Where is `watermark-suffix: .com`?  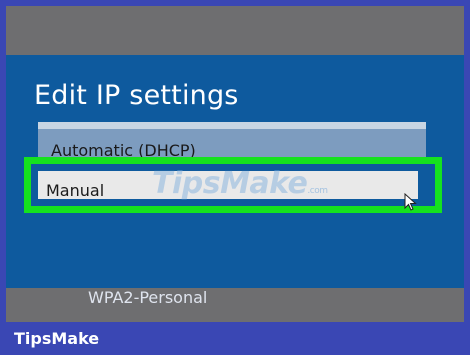
watermark-suffix: .com is located at coordinates (317, 191).